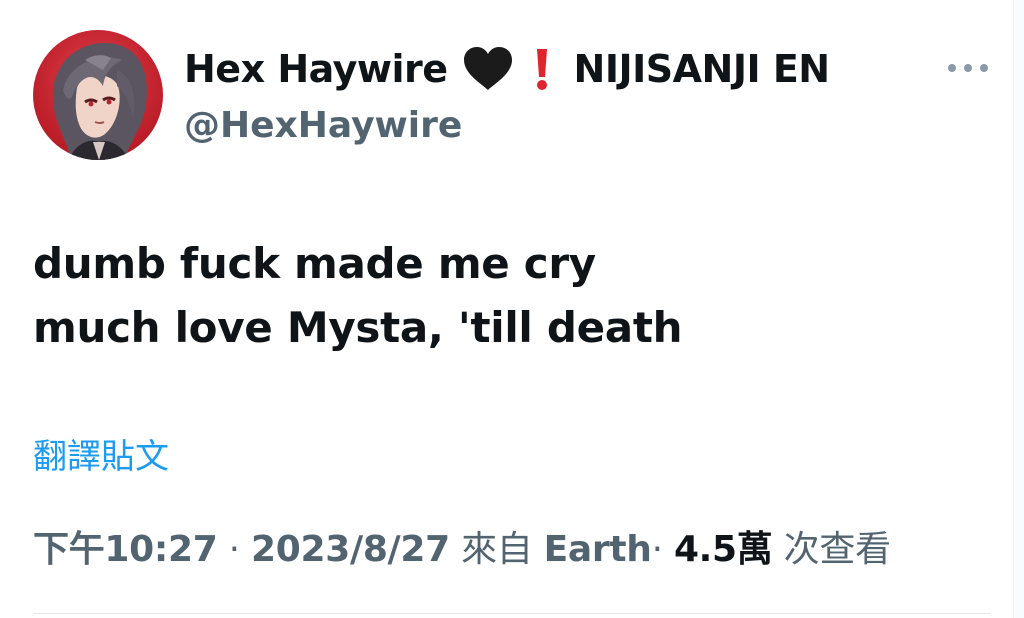 The height and width of the screenshot is (618, 1024). What do you see at coordinates (1018, 309) in the screenshot?
I see `scrollbar-track` at bounding box center [1018, 309].